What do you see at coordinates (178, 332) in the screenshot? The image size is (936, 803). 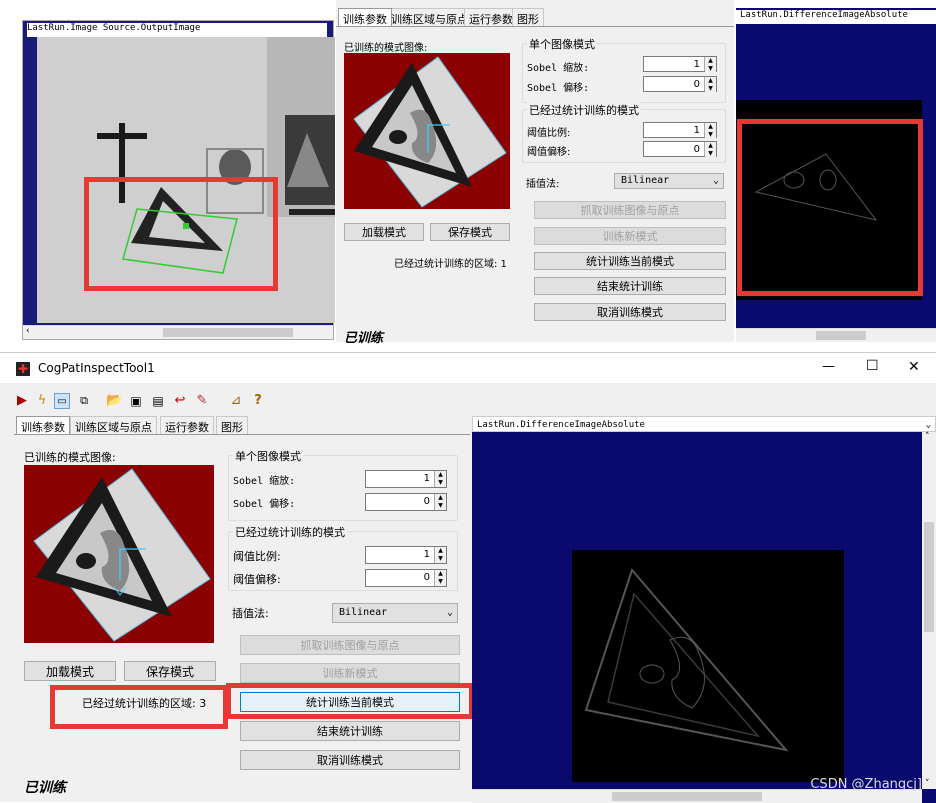 I see `left-view-hscroll: ‹` at bounding box center [178, 332].